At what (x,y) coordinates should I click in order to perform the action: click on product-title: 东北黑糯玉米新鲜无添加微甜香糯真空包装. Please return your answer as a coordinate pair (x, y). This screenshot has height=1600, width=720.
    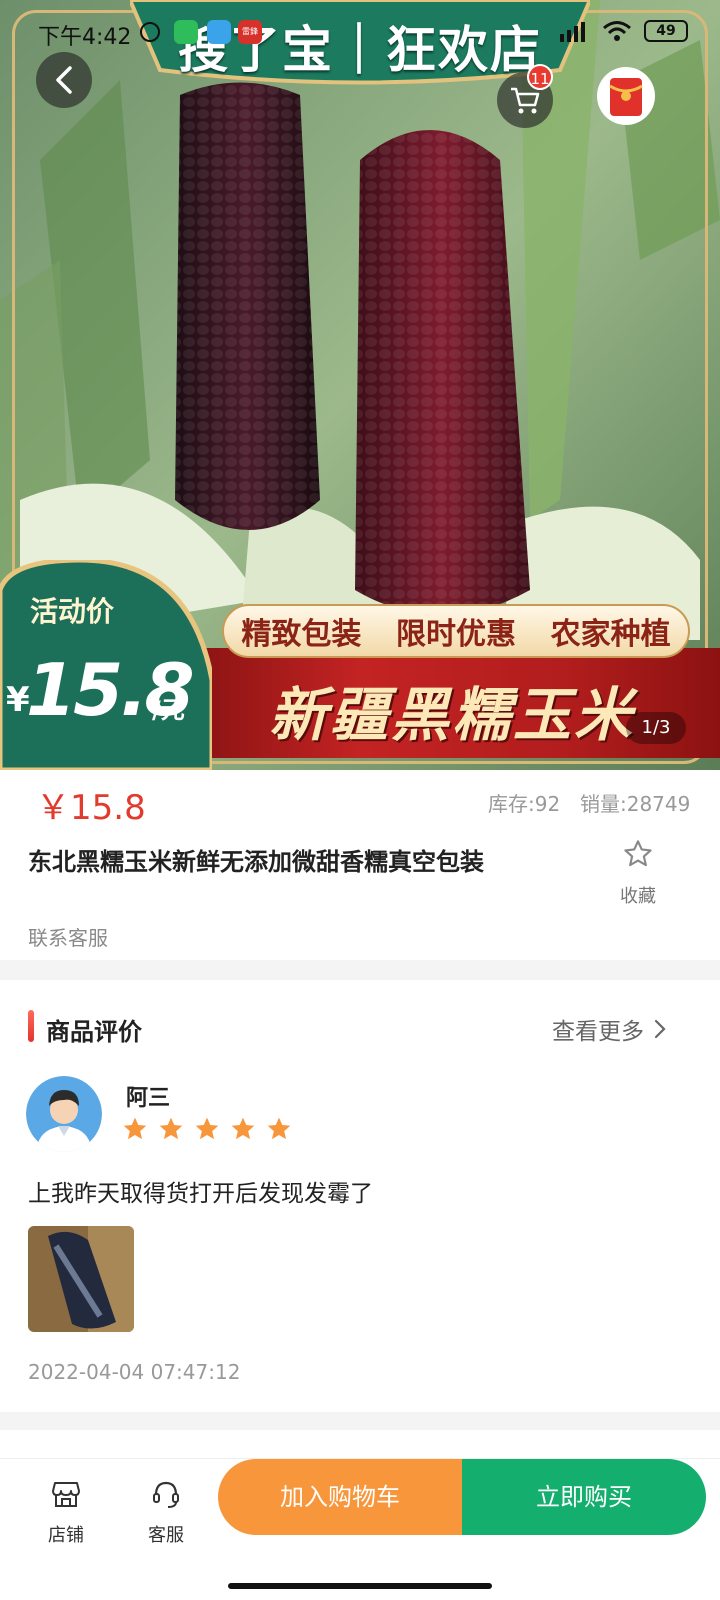
    Looking at the image, I should click on (256, 862).